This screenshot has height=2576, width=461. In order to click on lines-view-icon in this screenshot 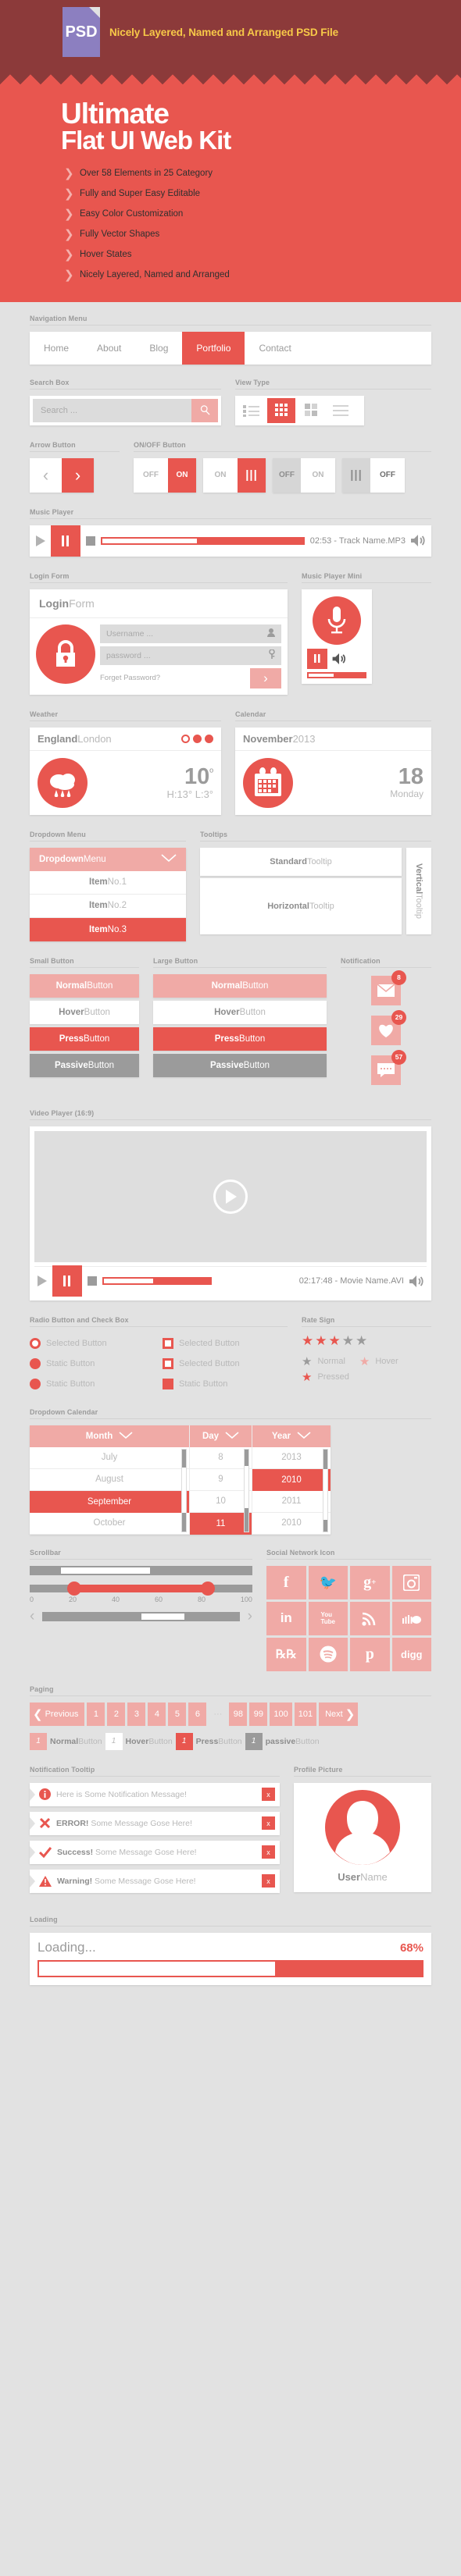, I will do `click(341, 410)`.